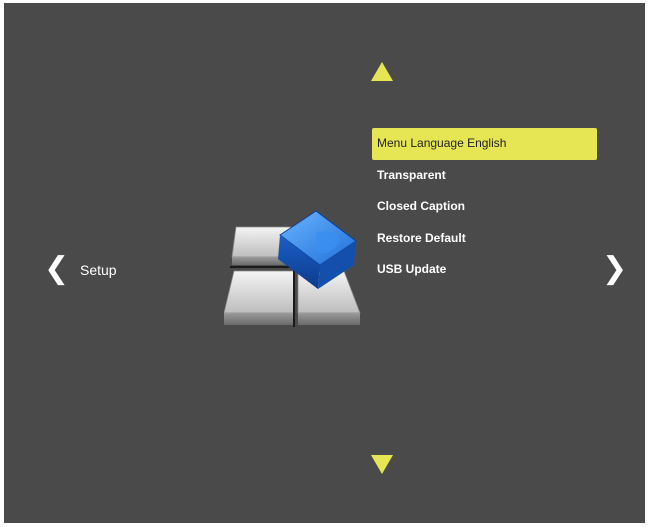 The image size is (649, 527). Describe the element at coordinates (292, 268) in the screenshot. I see `setup-tool-icon` at that location.